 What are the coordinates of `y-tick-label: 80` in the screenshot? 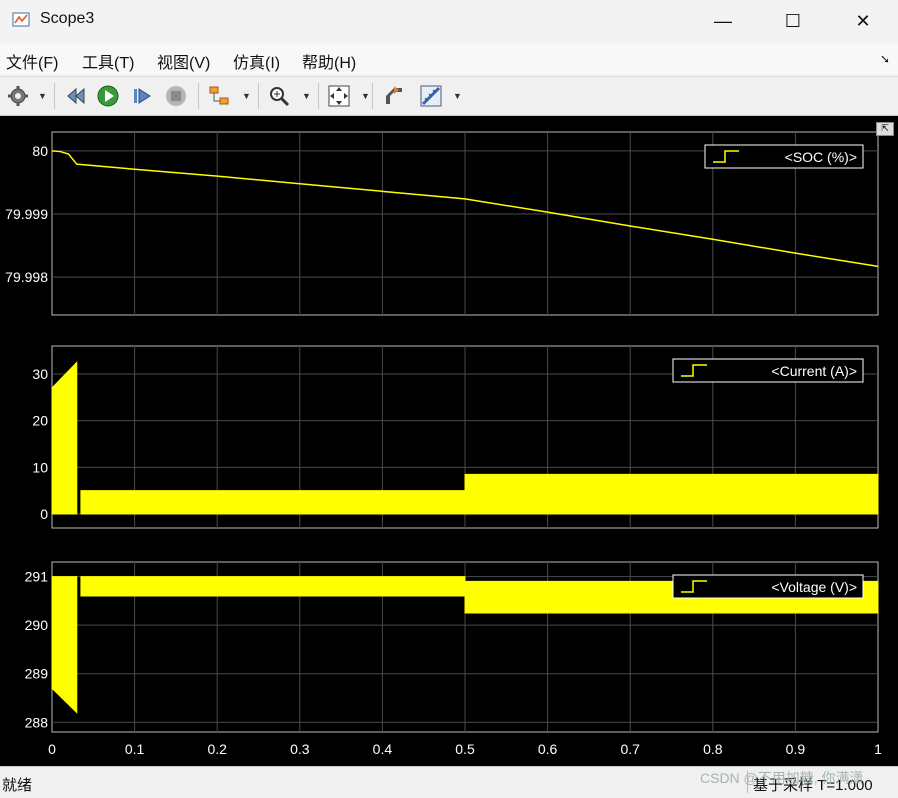 It's located at (40, 151).